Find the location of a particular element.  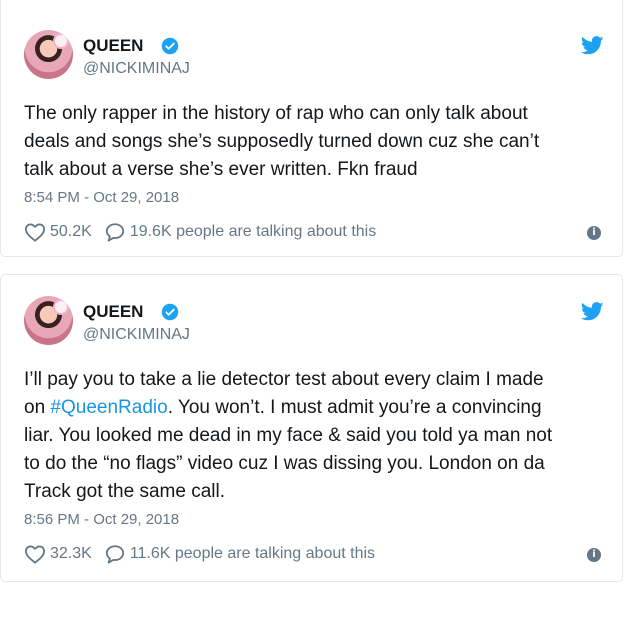

talking-count: 11.6K people are talking about this is located at coordinates (252, 554).